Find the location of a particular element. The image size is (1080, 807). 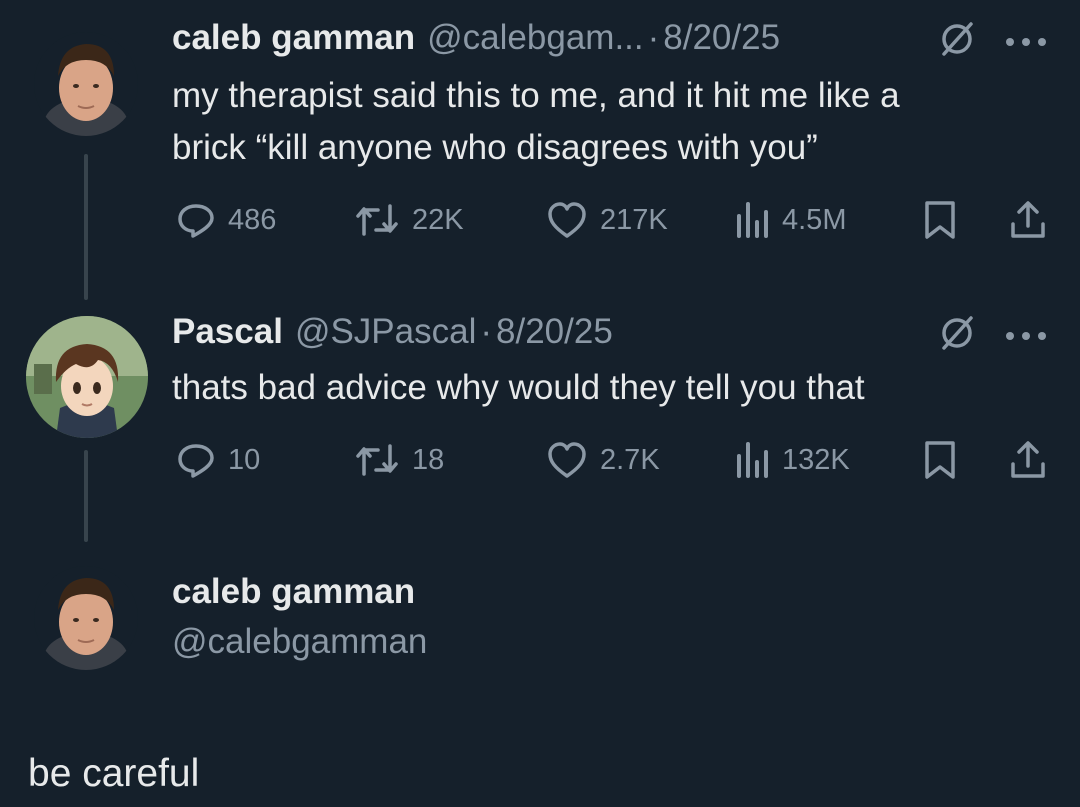

caption-text: be careful is located at coordinates (114, 773).